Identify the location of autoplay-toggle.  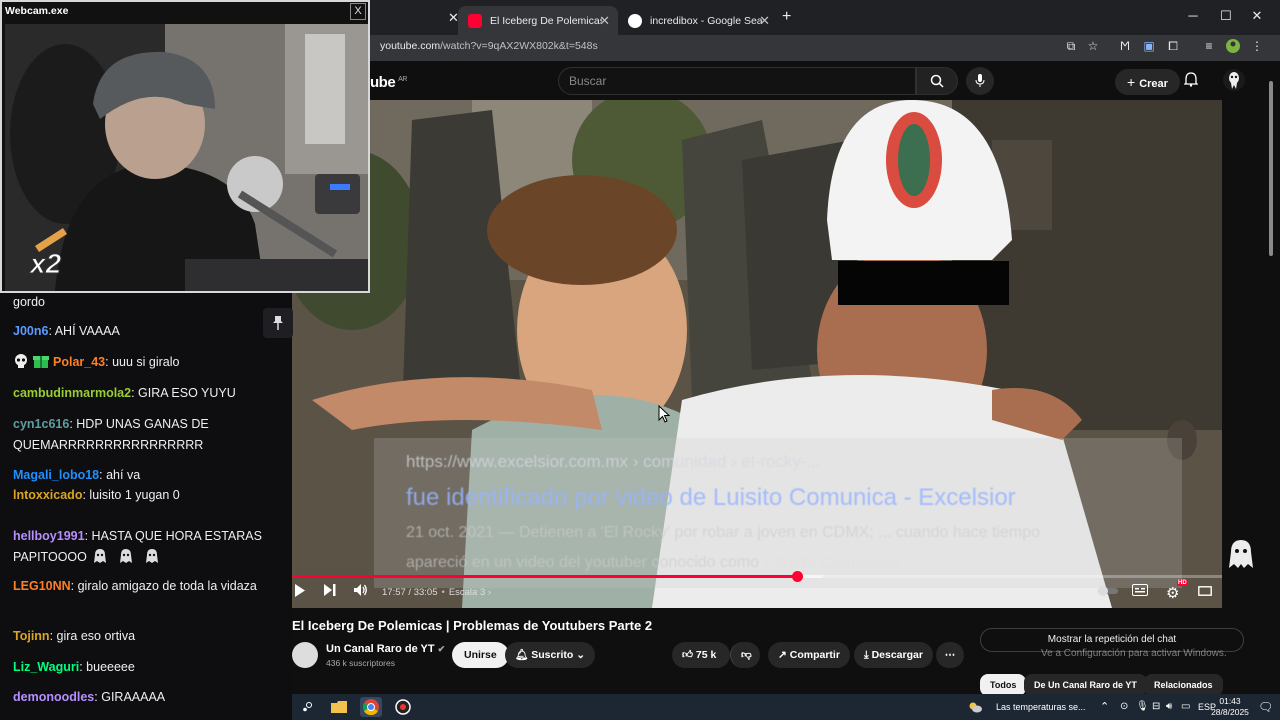
(1108, 591).